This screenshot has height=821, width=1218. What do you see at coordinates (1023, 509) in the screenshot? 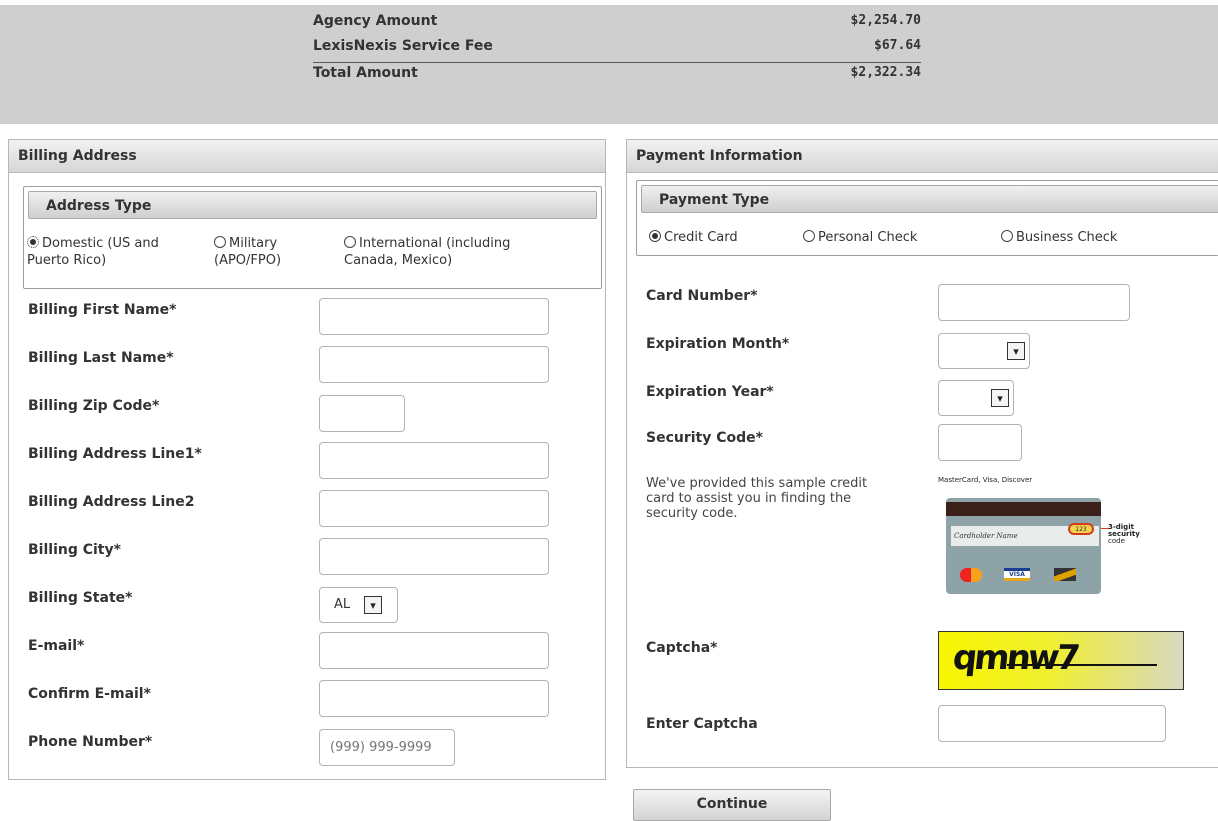
I see `magnetic-stripe` at bounding box center [1023, 509].